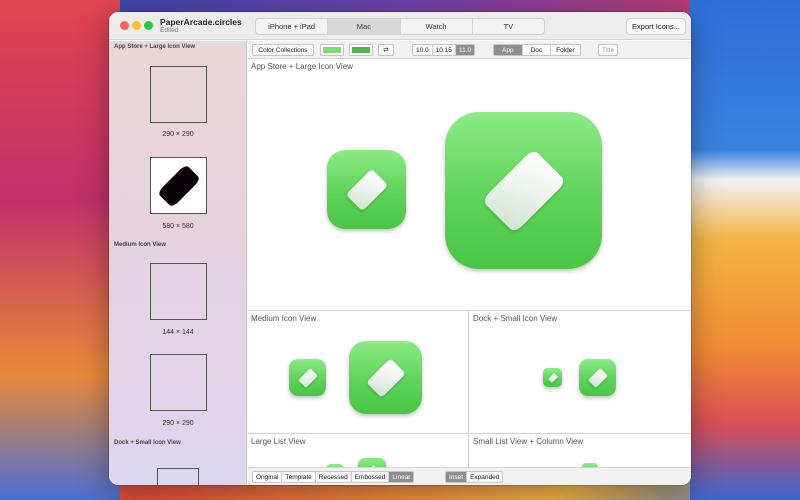 This screenshot has width=800, height=500. What do you see at coordinates (437, 26) in the screenshot?
I see `tab-watch: Watch` at bounding box center [437, 26].